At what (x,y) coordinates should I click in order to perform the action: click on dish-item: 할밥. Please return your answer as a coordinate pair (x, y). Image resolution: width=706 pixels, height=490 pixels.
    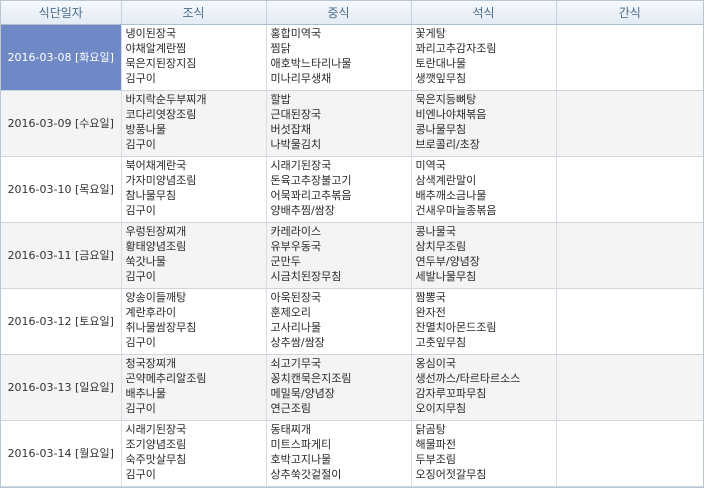
    Looking at the image, I should click on (280, 99).